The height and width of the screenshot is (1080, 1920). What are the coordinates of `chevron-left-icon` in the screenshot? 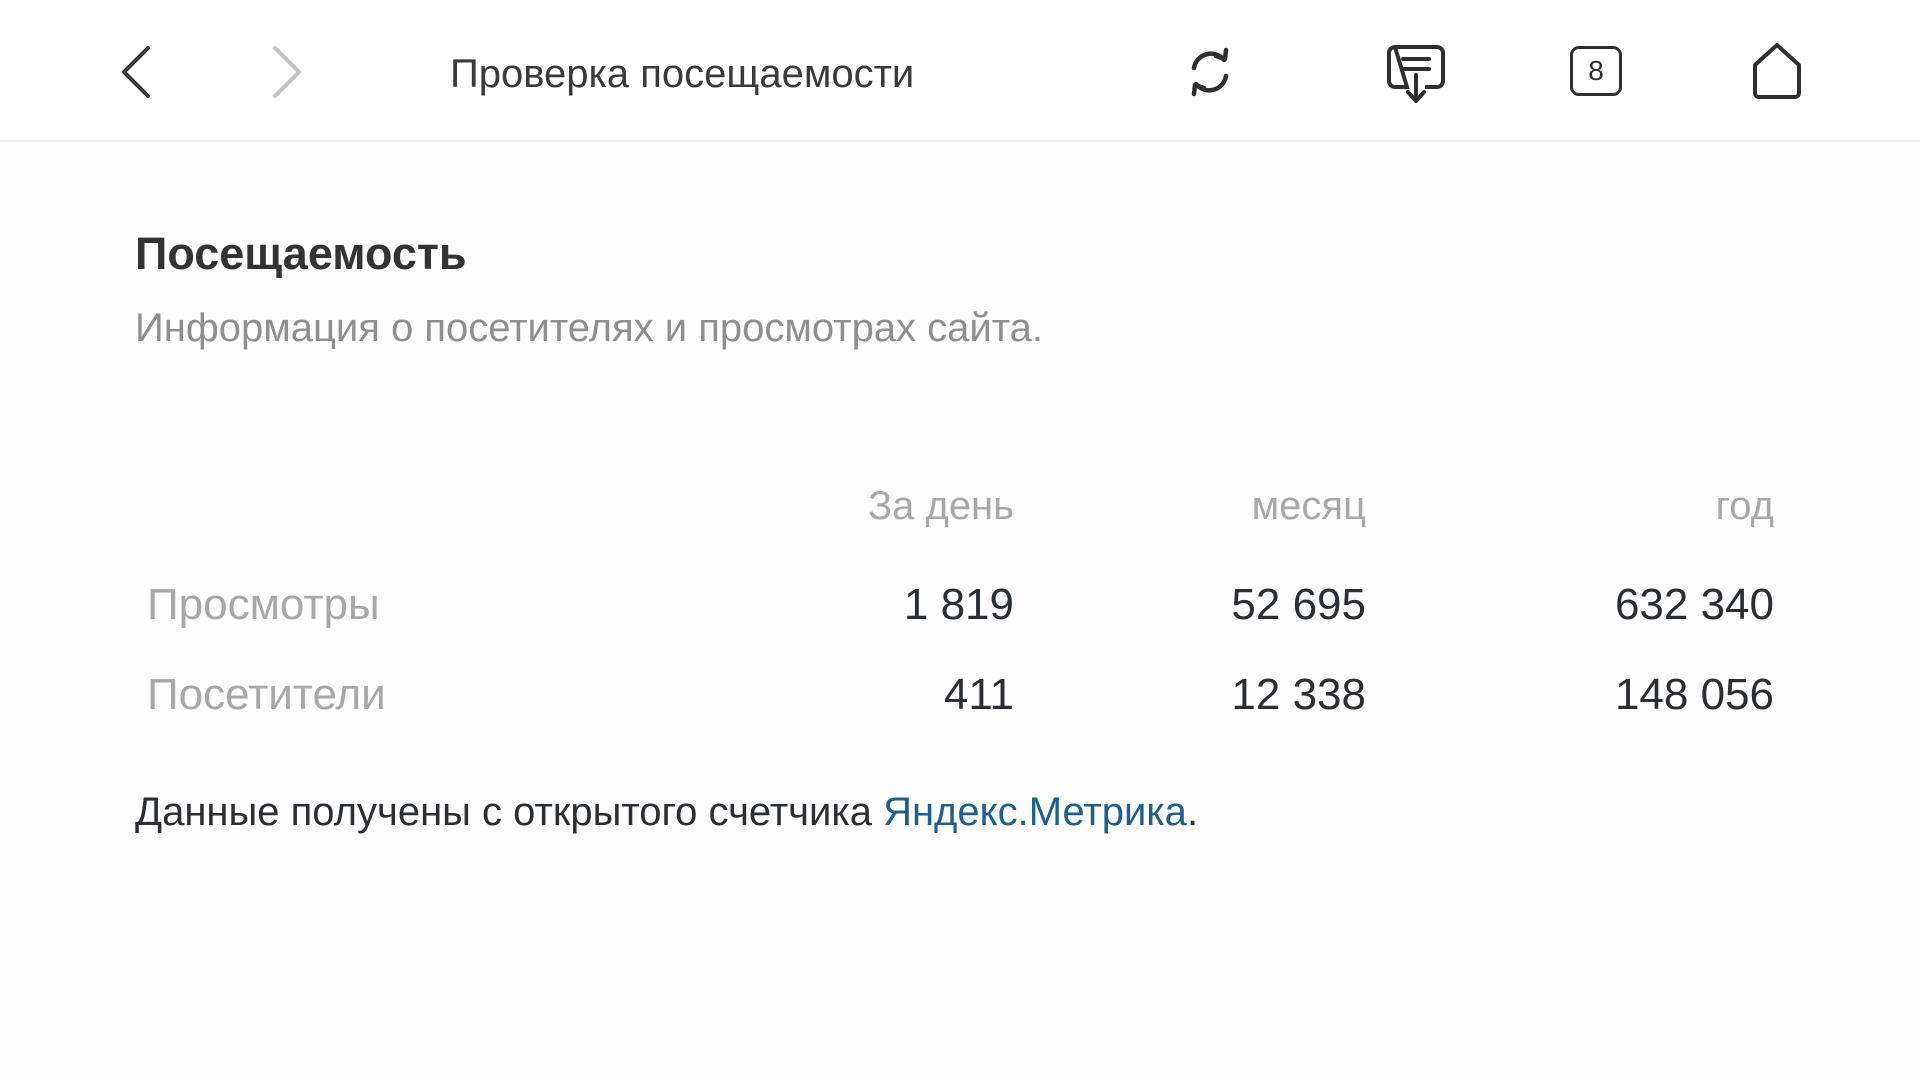 It's located at (136, 72).